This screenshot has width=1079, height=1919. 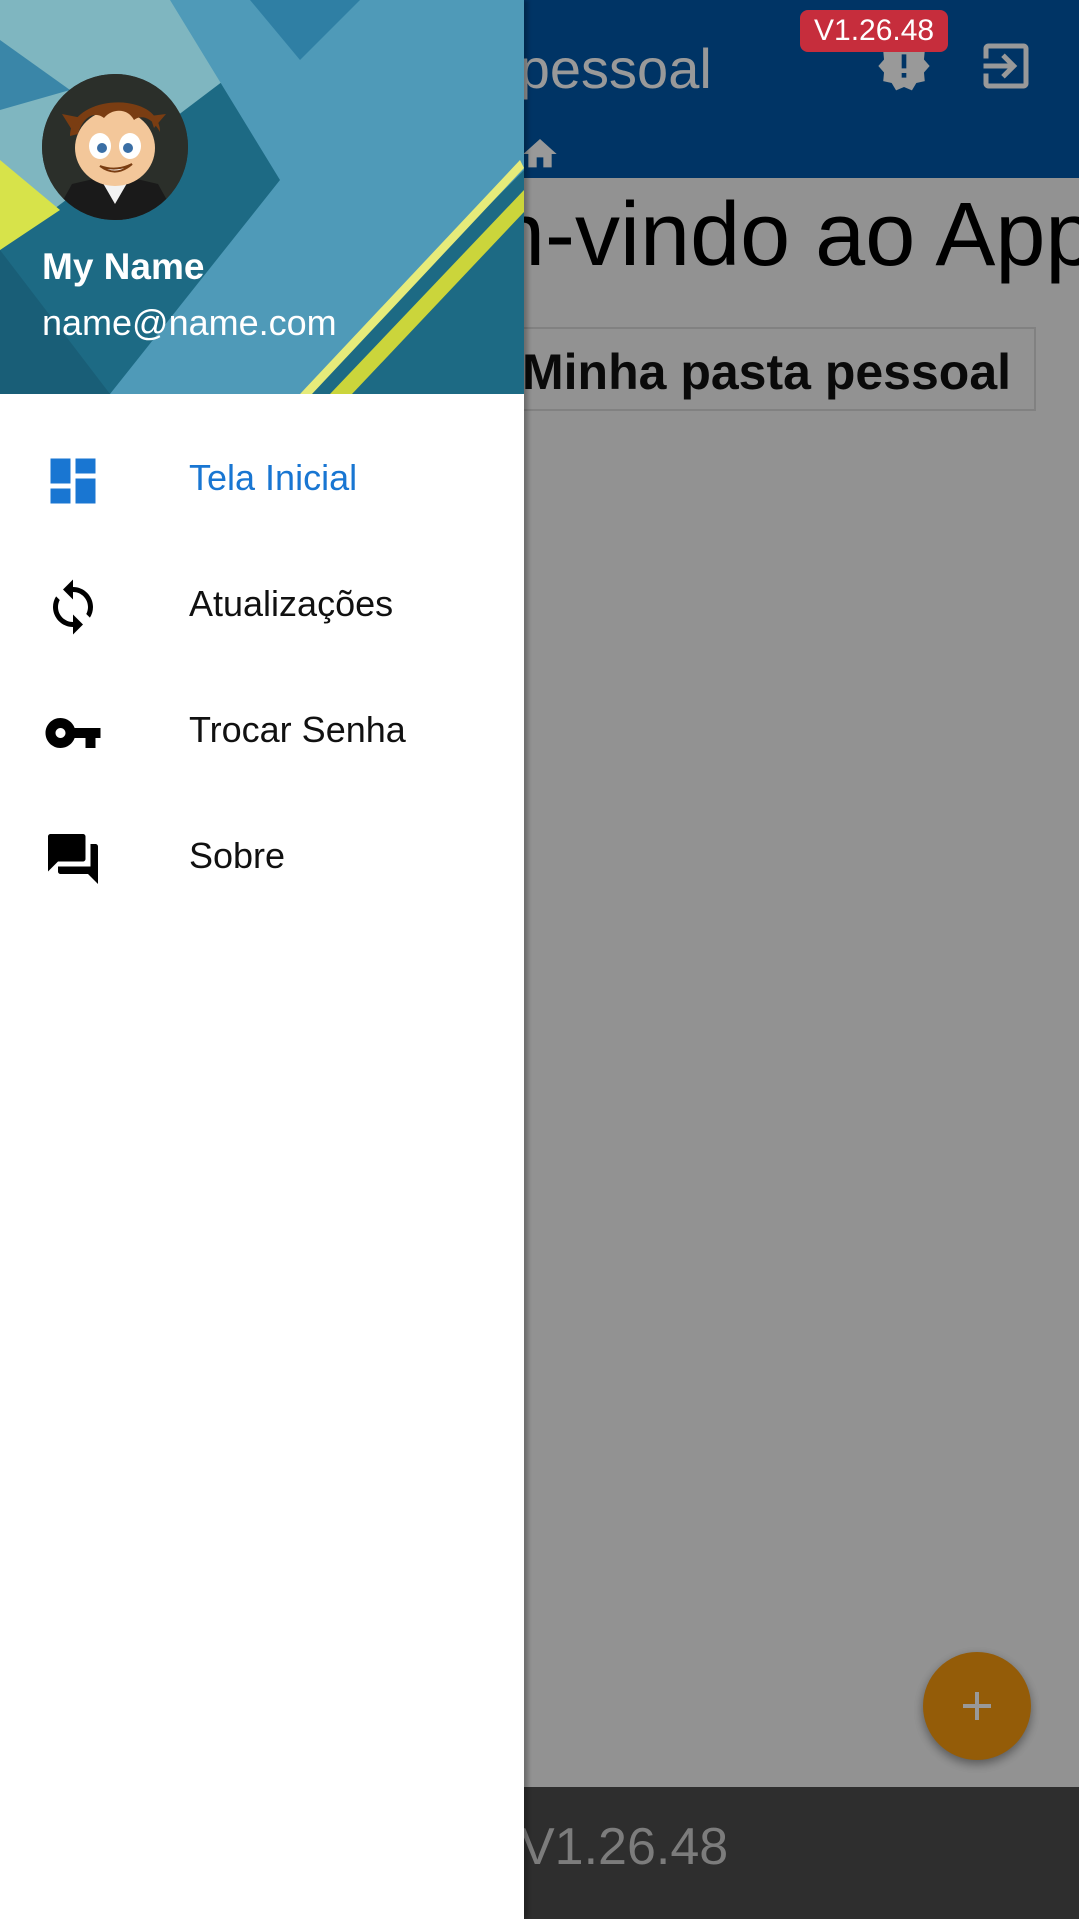 What do you see at coordinates (291, 603) in the screenshot?
I see `drawer-item-label: Atualizações` at bounding box center [291, 603].